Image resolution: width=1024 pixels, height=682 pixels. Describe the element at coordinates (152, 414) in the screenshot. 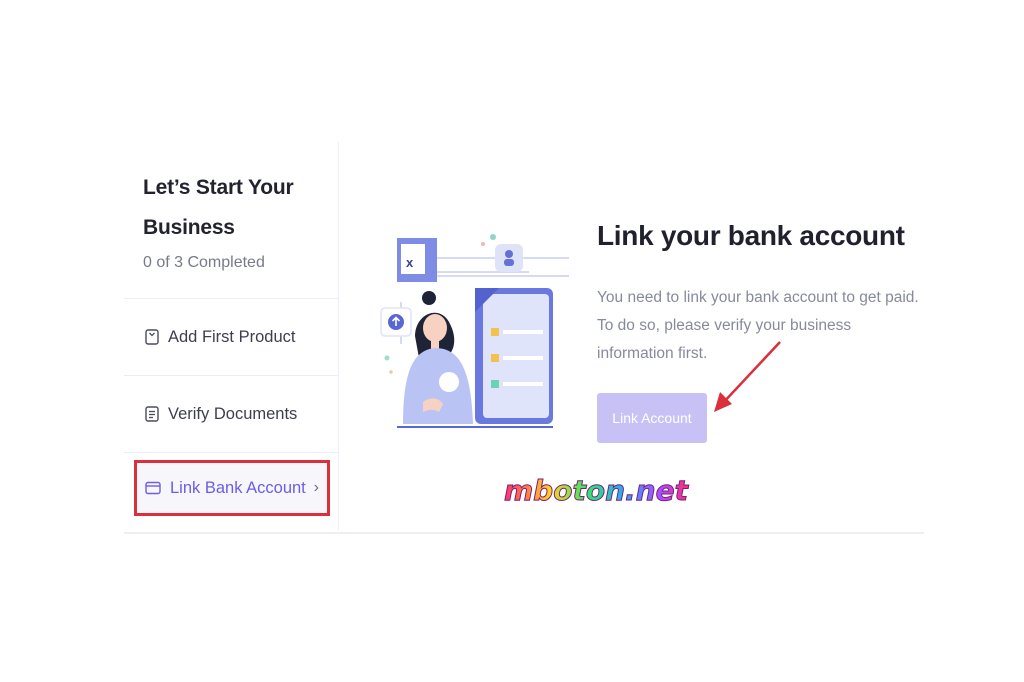

I see `document-icon` at that location.